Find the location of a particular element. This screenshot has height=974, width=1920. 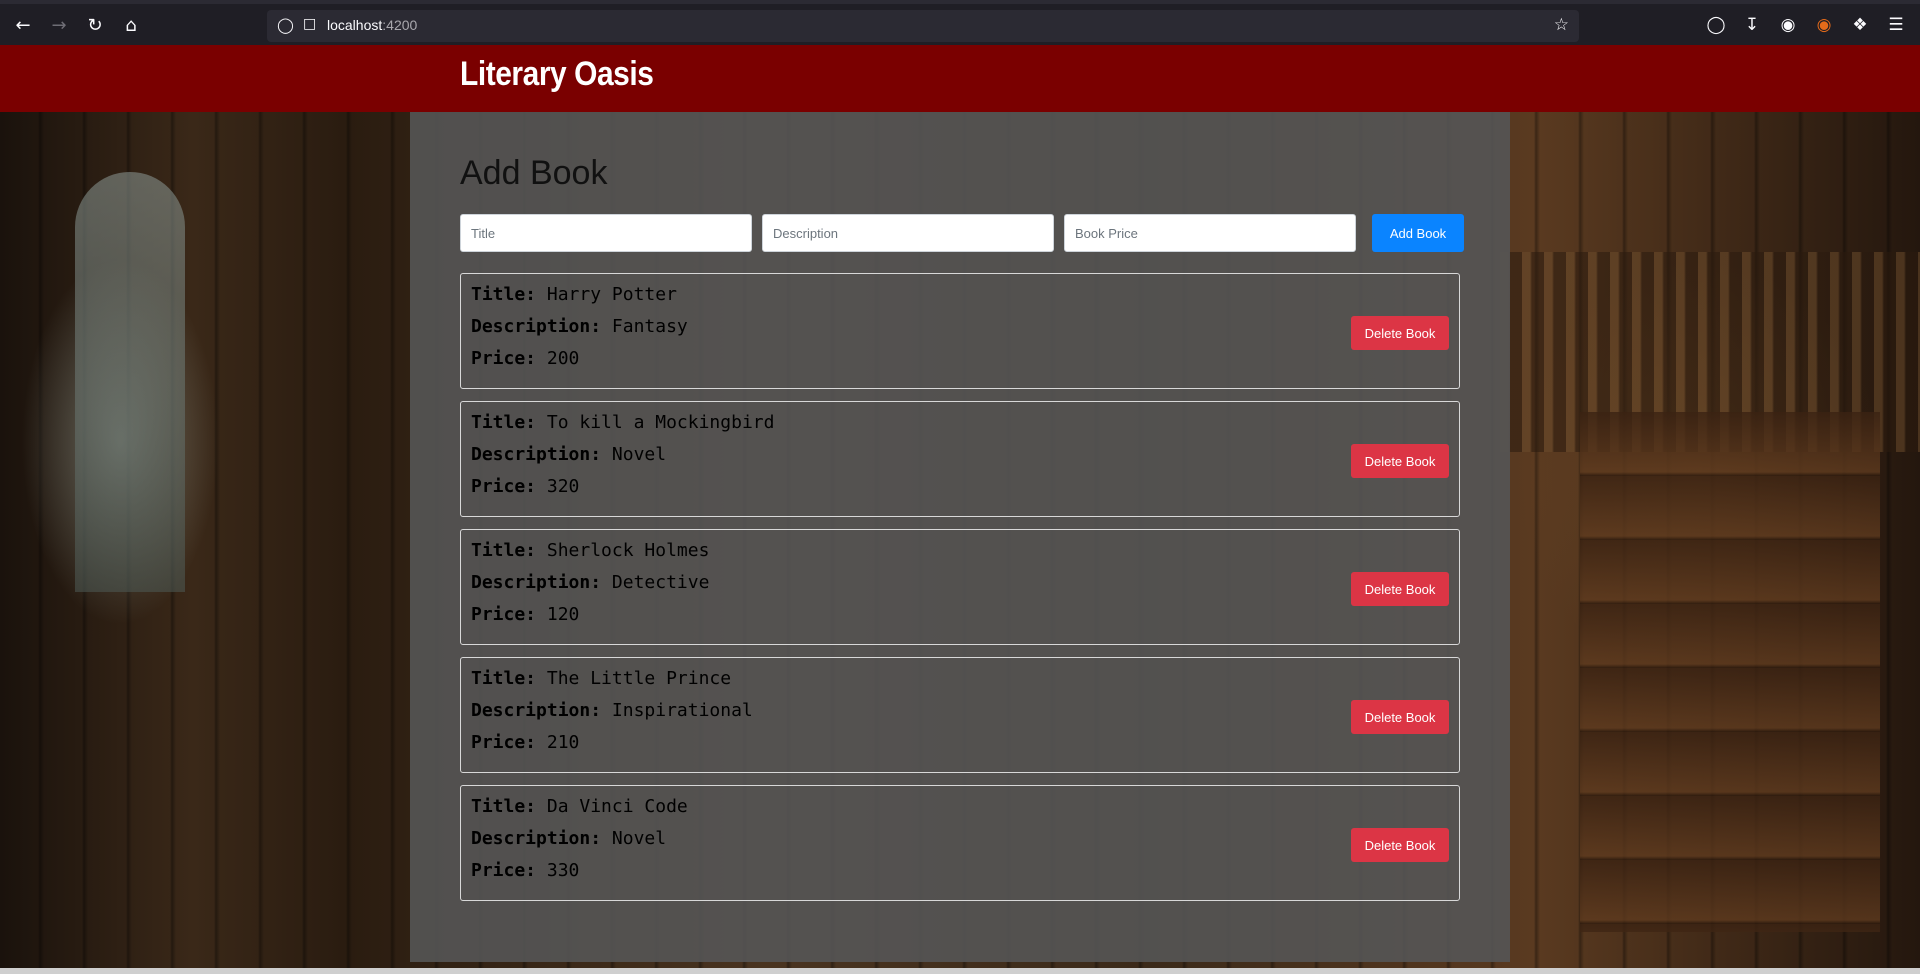

book-price-input is located at coordinates (1210, 233).